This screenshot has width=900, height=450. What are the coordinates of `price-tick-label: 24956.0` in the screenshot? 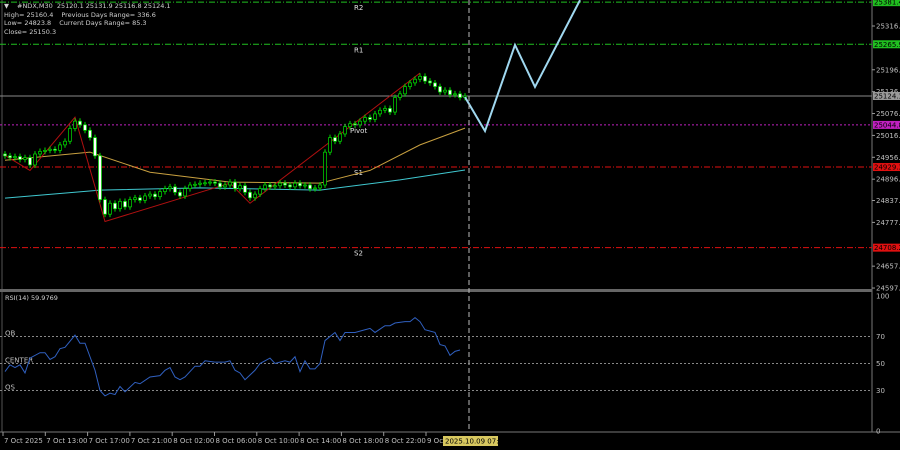 It's located at (888, 158).